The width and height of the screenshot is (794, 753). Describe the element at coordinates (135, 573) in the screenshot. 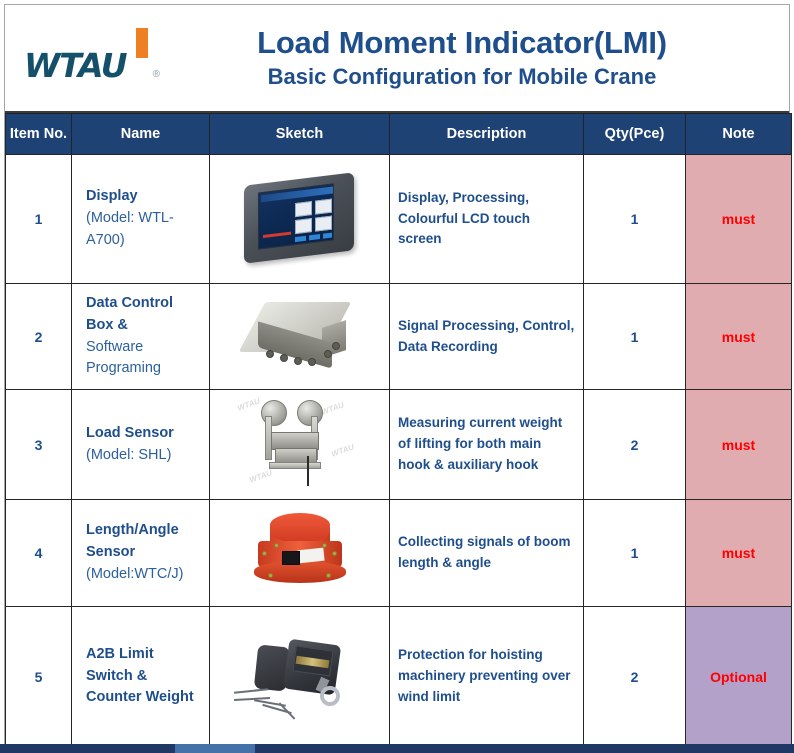

I see `item-name-model: (Model:WTC/J)` at that location.